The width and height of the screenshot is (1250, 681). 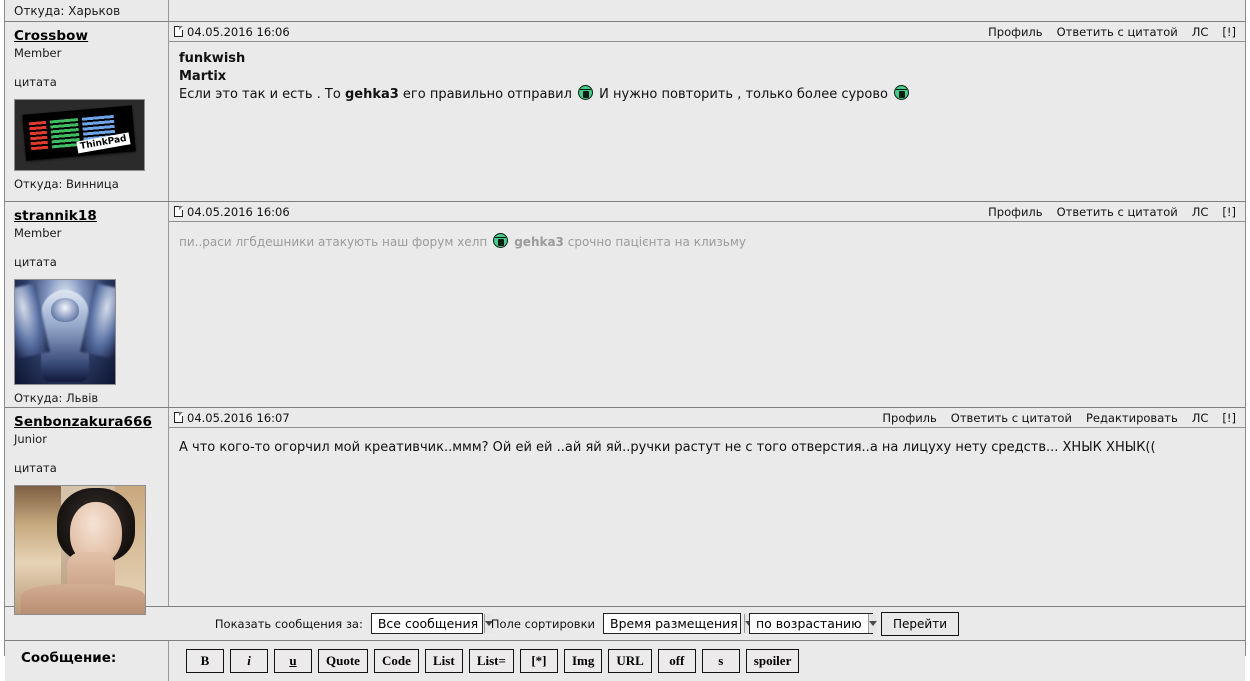 What do you see at coordinates (87, 10) in the screenshot?
I see `previous-post-location: Откуда: Харьков` at bounding box center [87, 10].